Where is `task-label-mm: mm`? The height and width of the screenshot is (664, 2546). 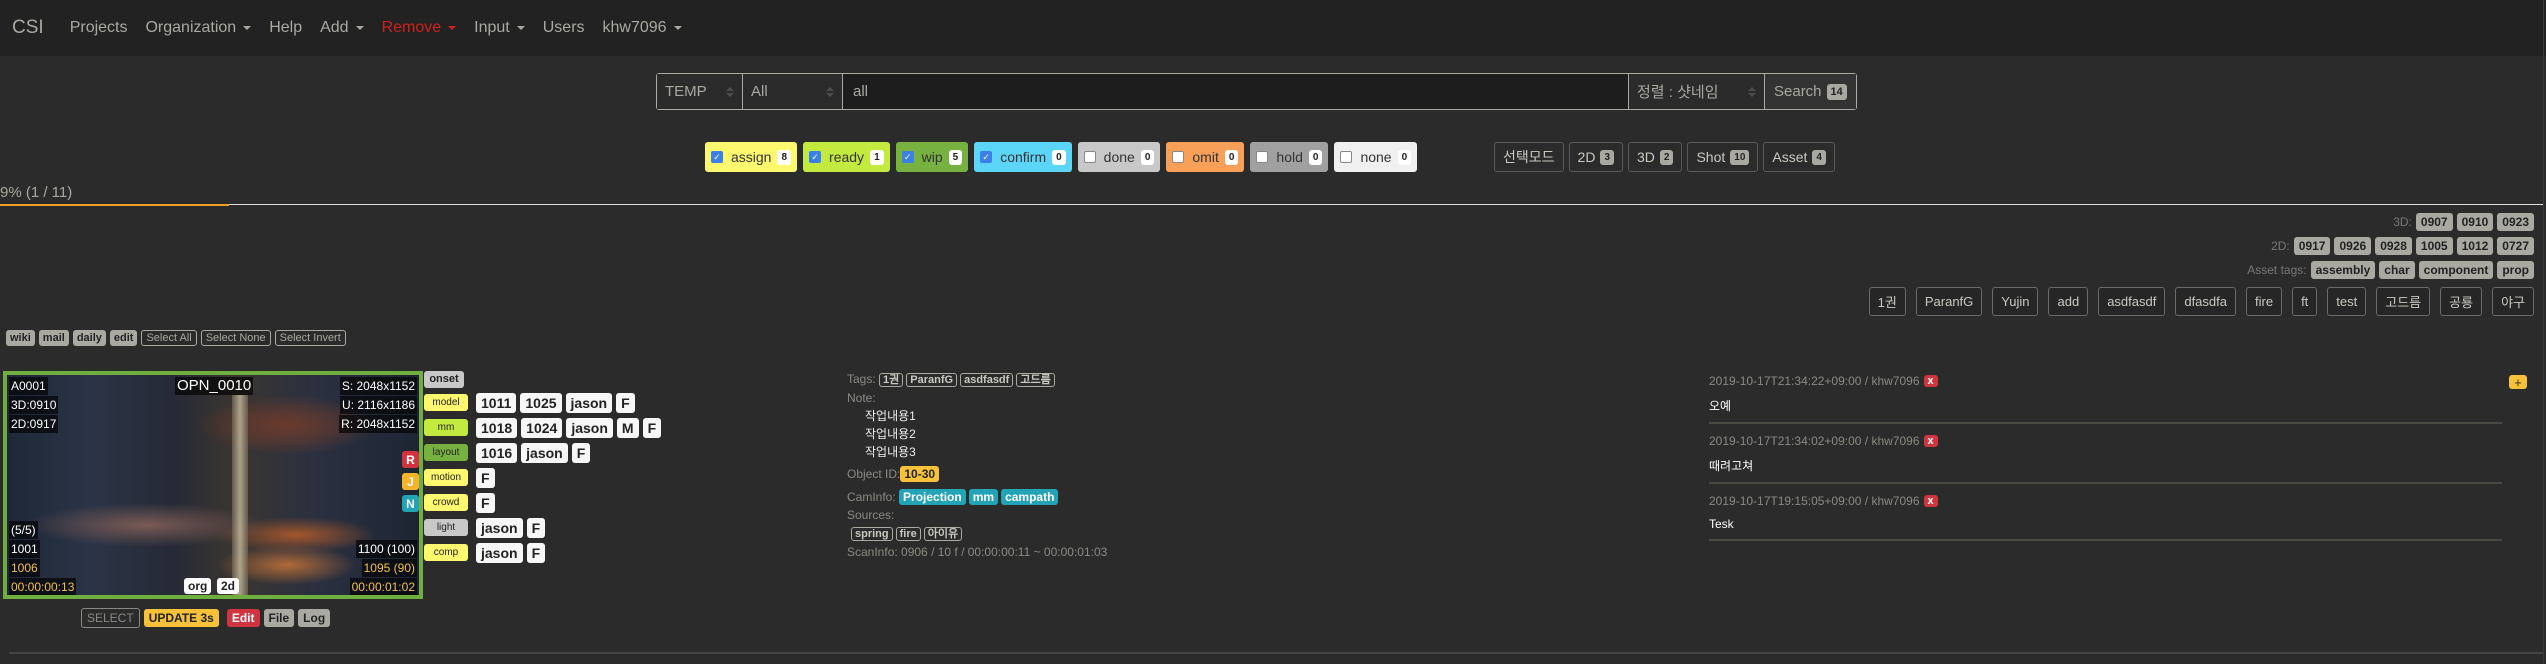 task-label-mm: mm is located at coordinates (446, 427).